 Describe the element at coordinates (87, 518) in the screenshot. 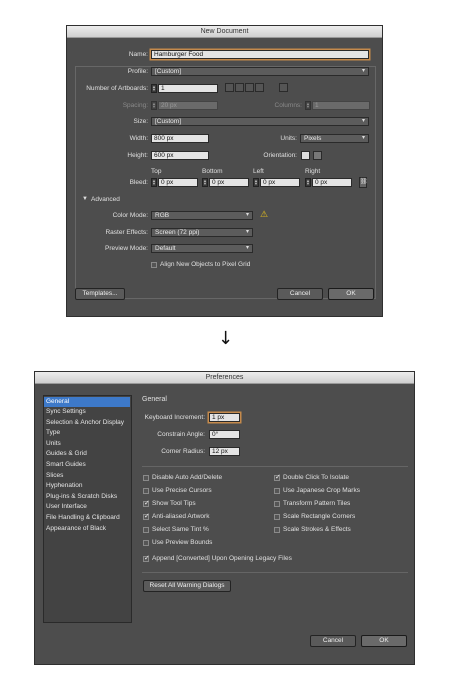

I see `sidebar-item-file-handling-clipboard: File Handling & Clipboard` at that location.